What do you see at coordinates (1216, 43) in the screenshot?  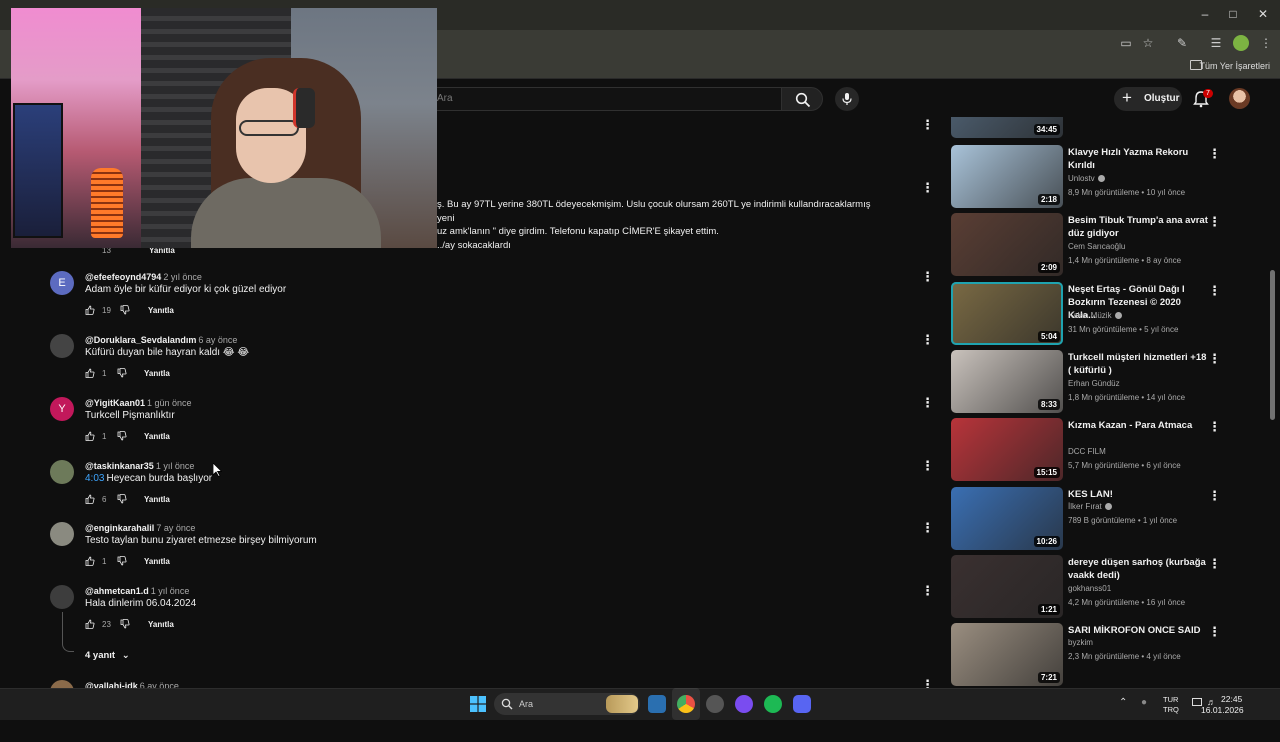 I see `media-control-icon: ☰` at bounding box center [1216, 43].